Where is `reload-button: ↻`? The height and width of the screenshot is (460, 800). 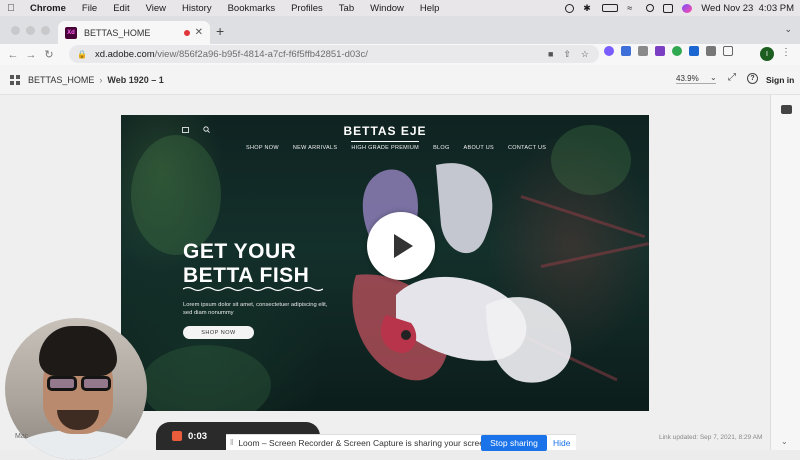
reload-button: ↻ is located at coordinates (49, 54).